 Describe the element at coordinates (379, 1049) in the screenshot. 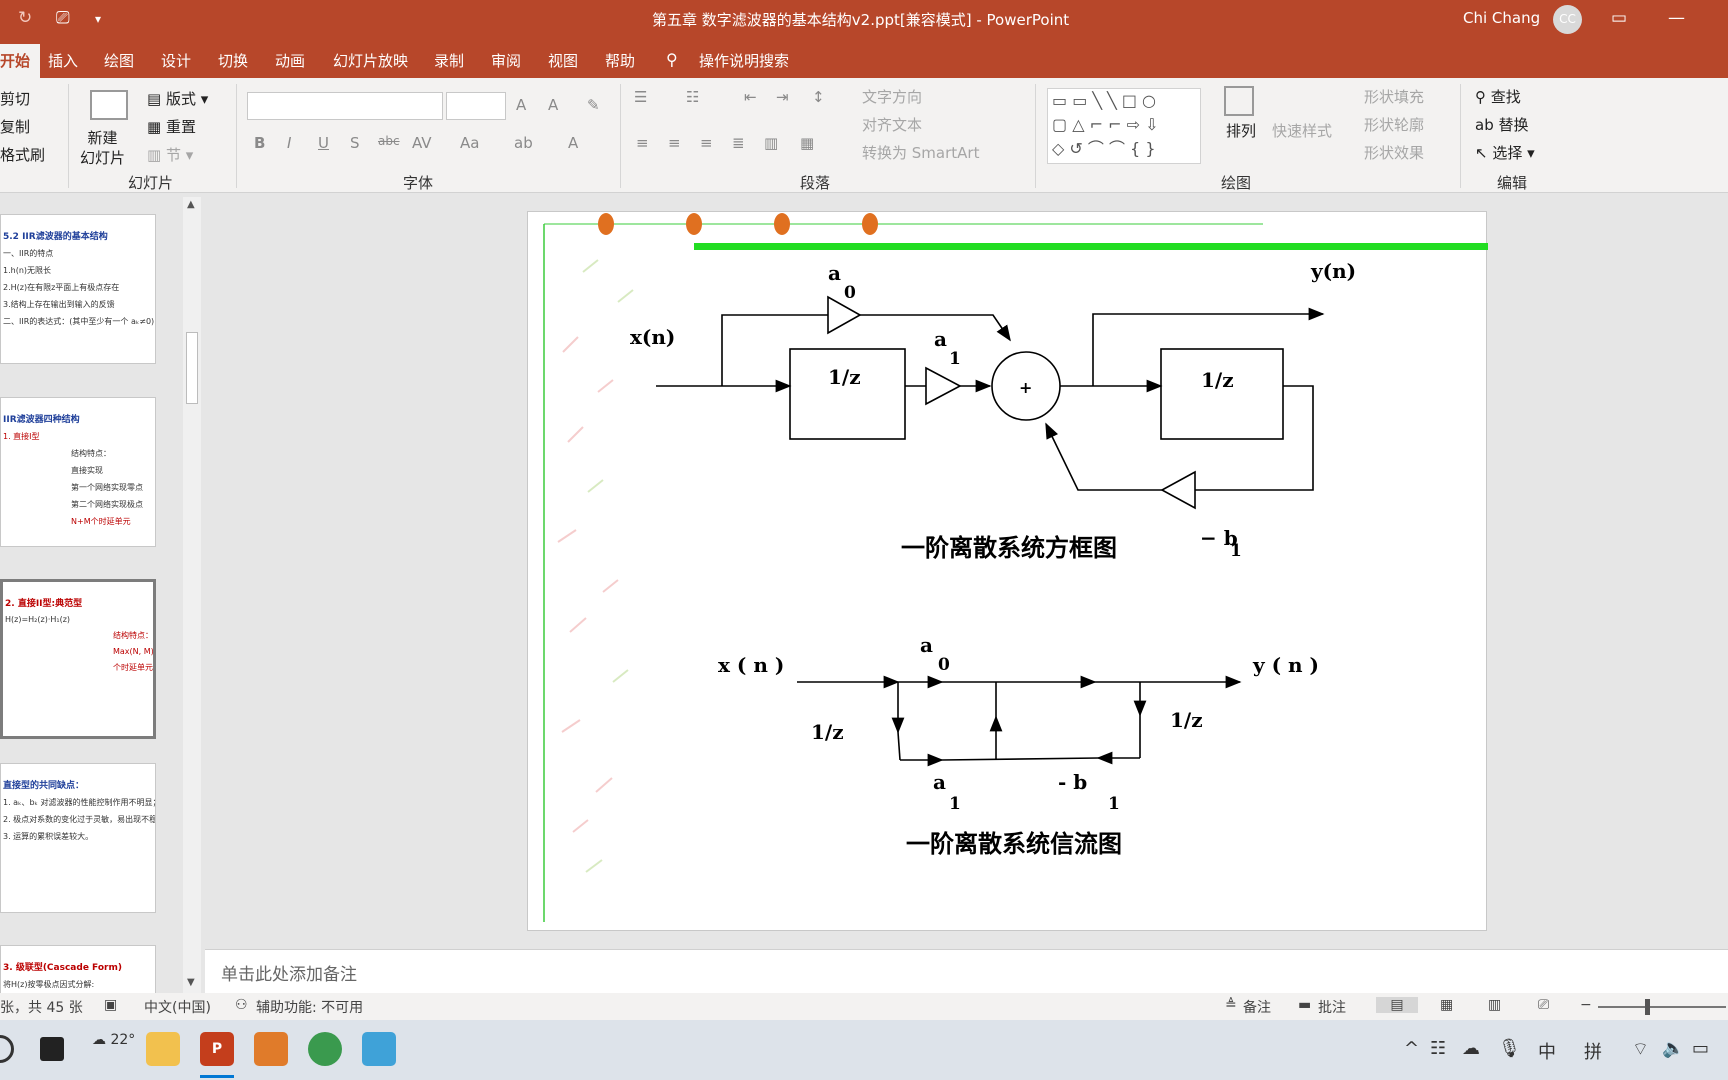

I see `app-icon` at that location.